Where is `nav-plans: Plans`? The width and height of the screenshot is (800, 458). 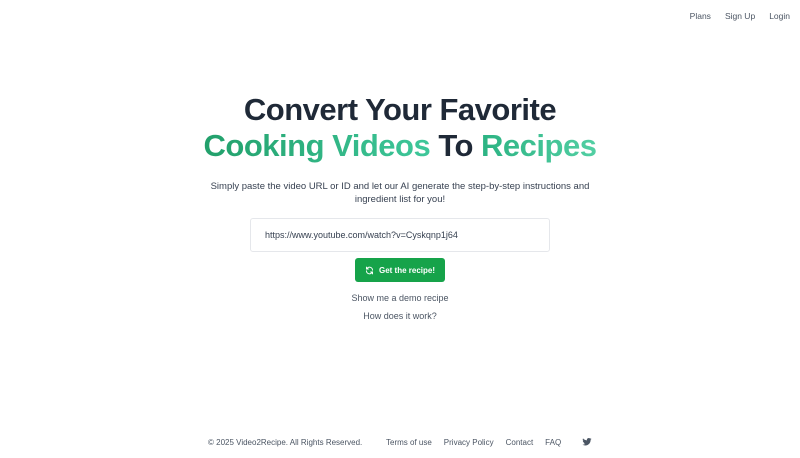
nav-plans: Plans is located at coordinates (700, 16).